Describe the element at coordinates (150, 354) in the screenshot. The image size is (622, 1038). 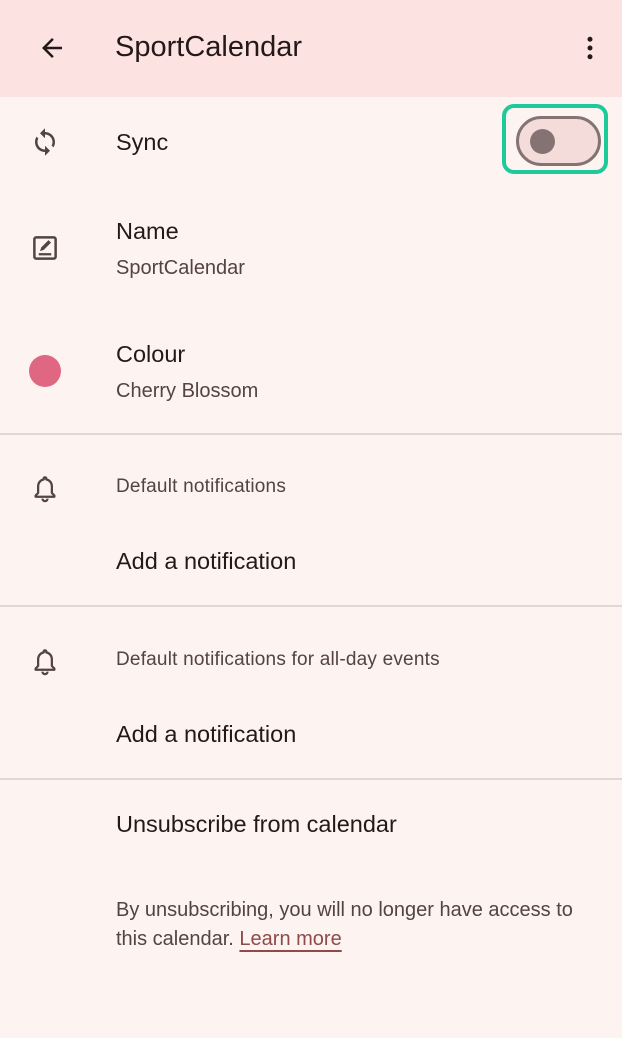
I see `colour-label: Colour` at that location.